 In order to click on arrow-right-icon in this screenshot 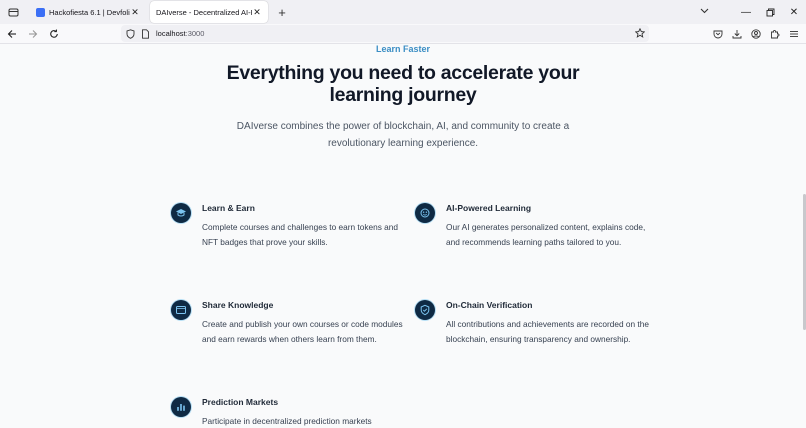, I will do `click(33, 33)`.